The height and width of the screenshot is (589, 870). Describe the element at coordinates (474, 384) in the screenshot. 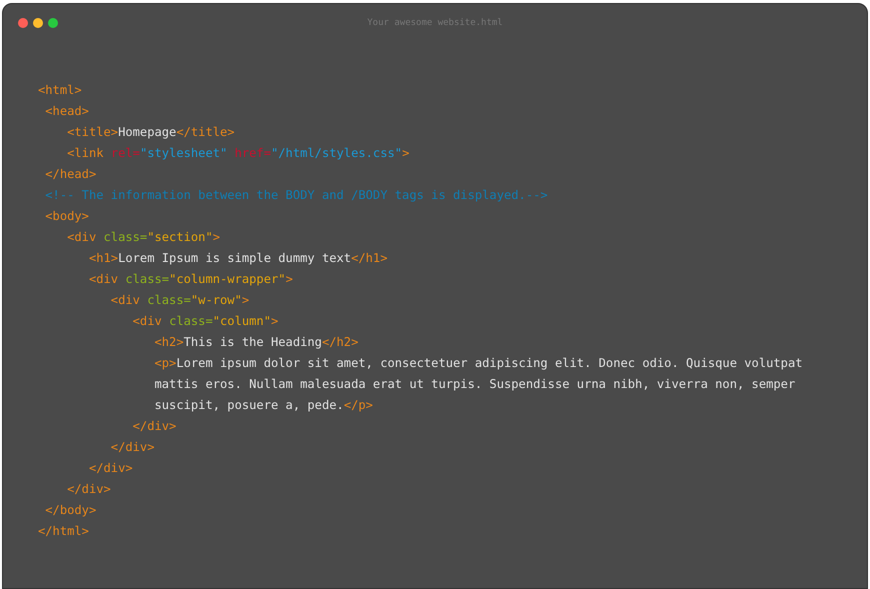

I see `code-line: mattis eros. Nullam malesuada erat ut turpis. Suspendisse urna nibh, viverra non, semper` at that location.